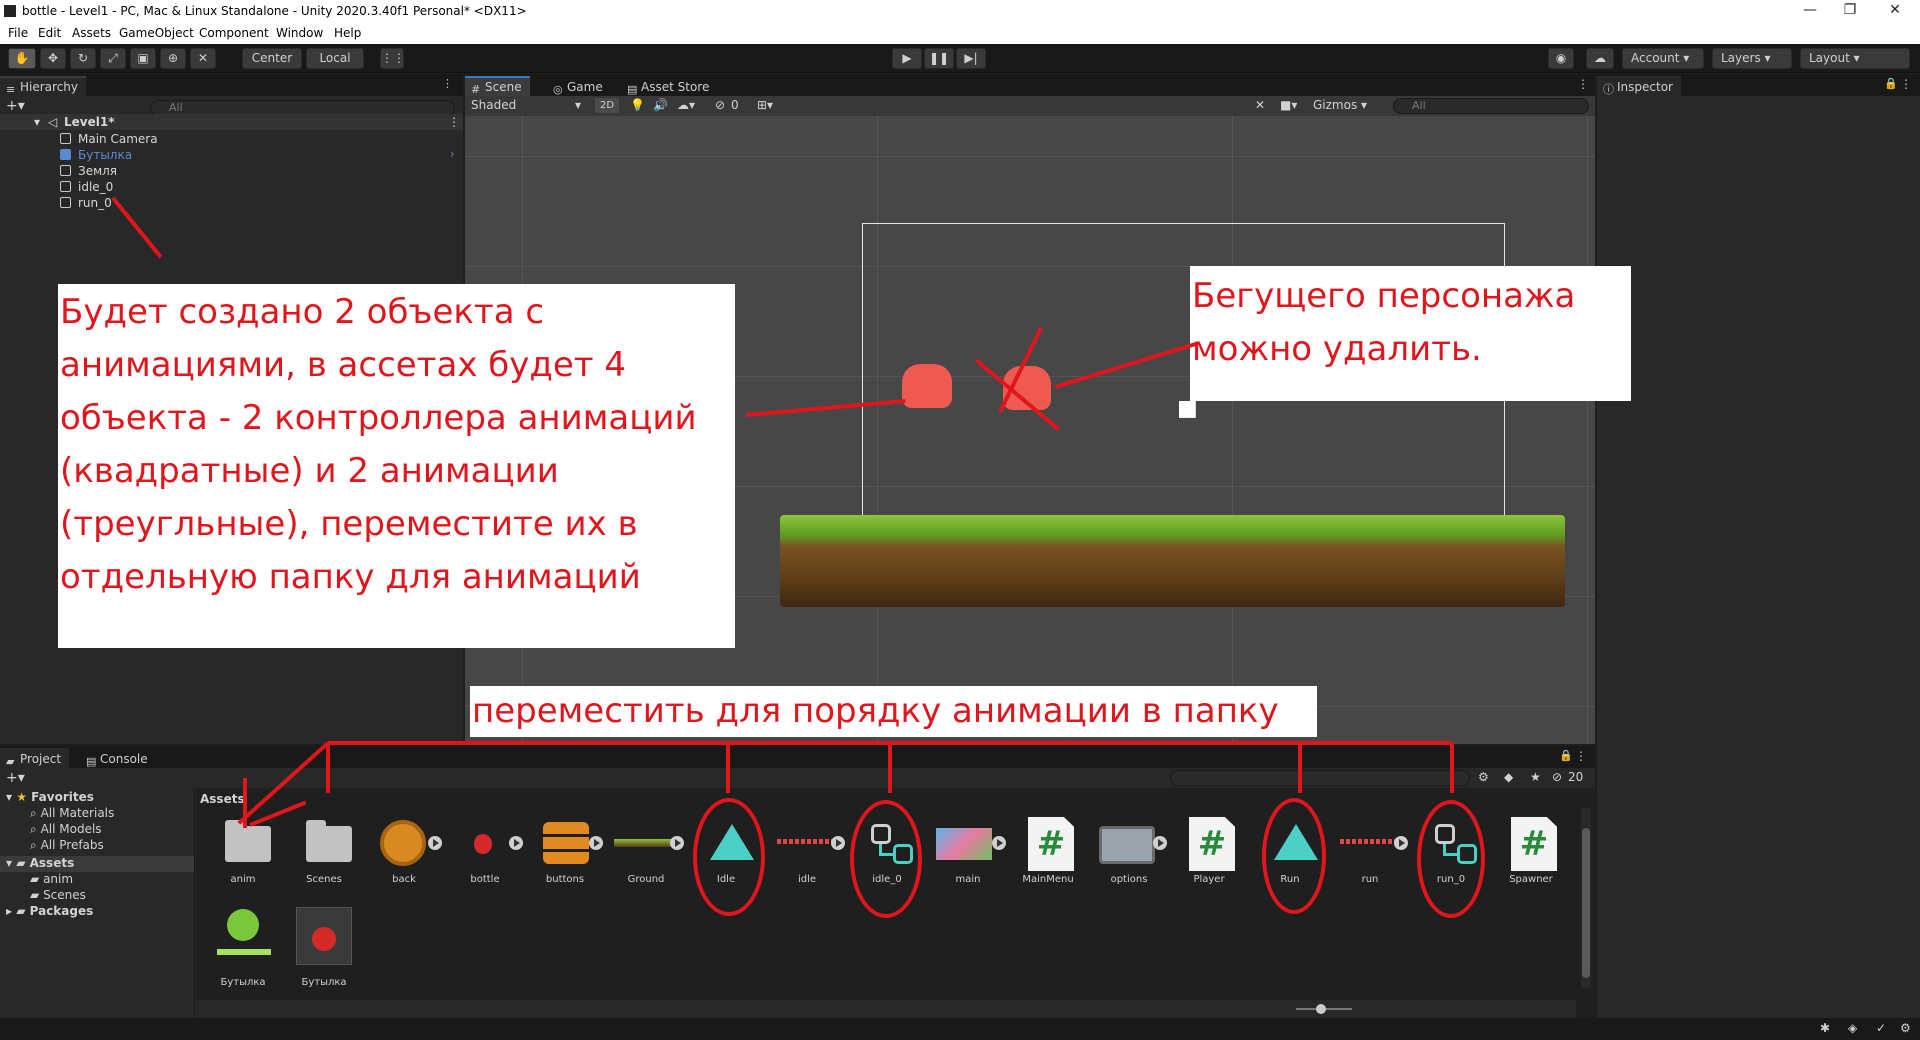  What do you see at coordinates (637, 105) in the screenshot?
I see `light-icon: 💡` at bounding box center [637, 105].